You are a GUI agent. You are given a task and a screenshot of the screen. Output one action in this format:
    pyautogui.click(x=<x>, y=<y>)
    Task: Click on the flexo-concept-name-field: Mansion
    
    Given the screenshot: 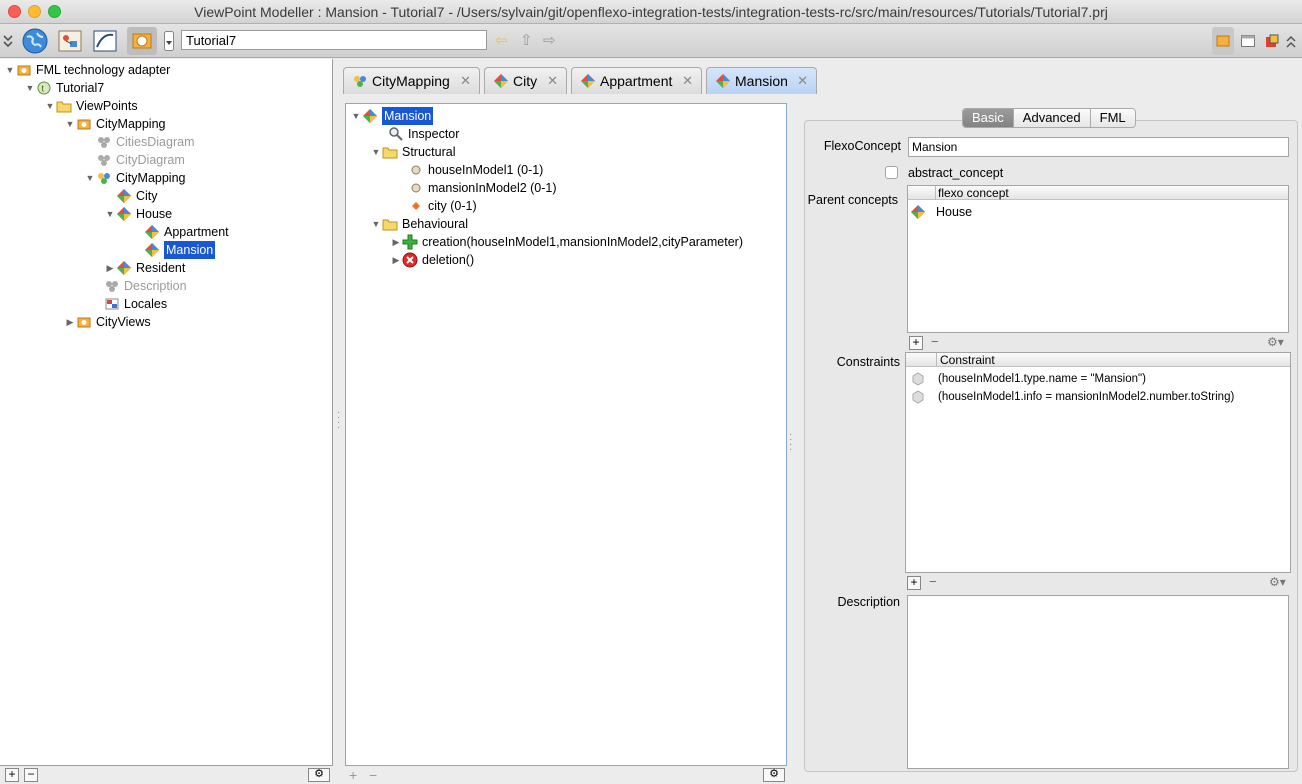 What is the action you would take?
    pyautogui.click(x=1098, y=147)
    